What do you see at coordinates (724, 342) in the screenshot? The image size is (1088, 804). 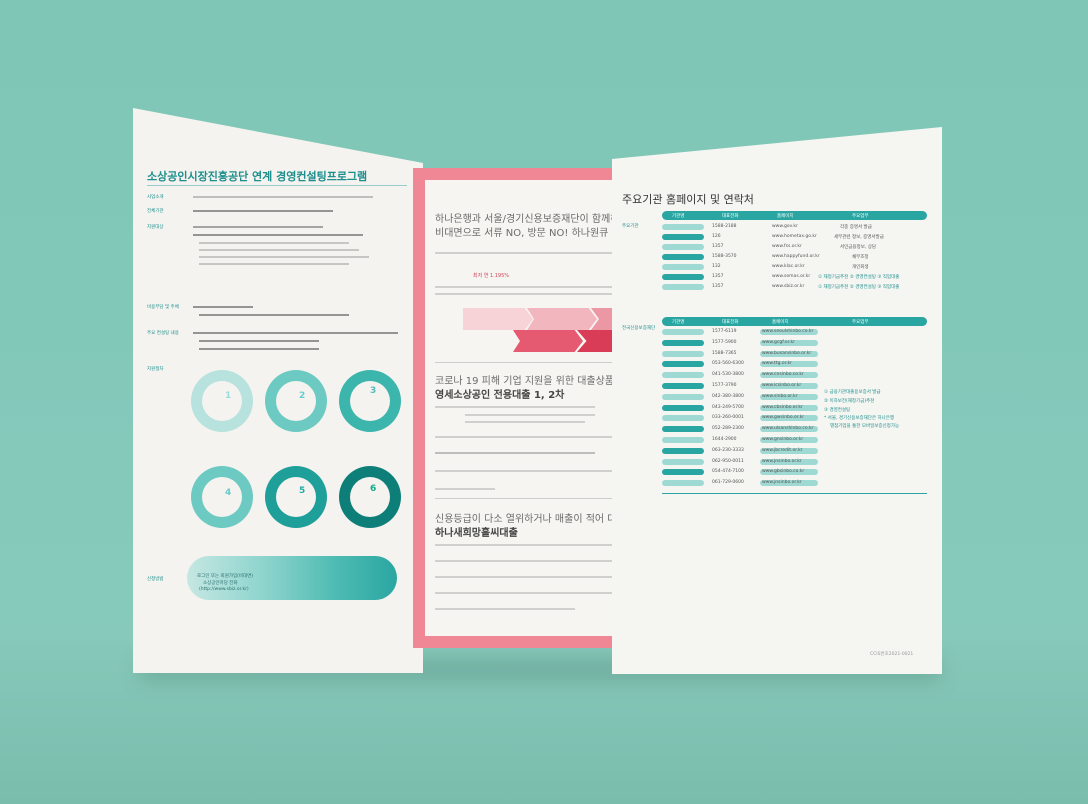 I see `table-cell: 1577-5900` at bounding box center [724, 342].